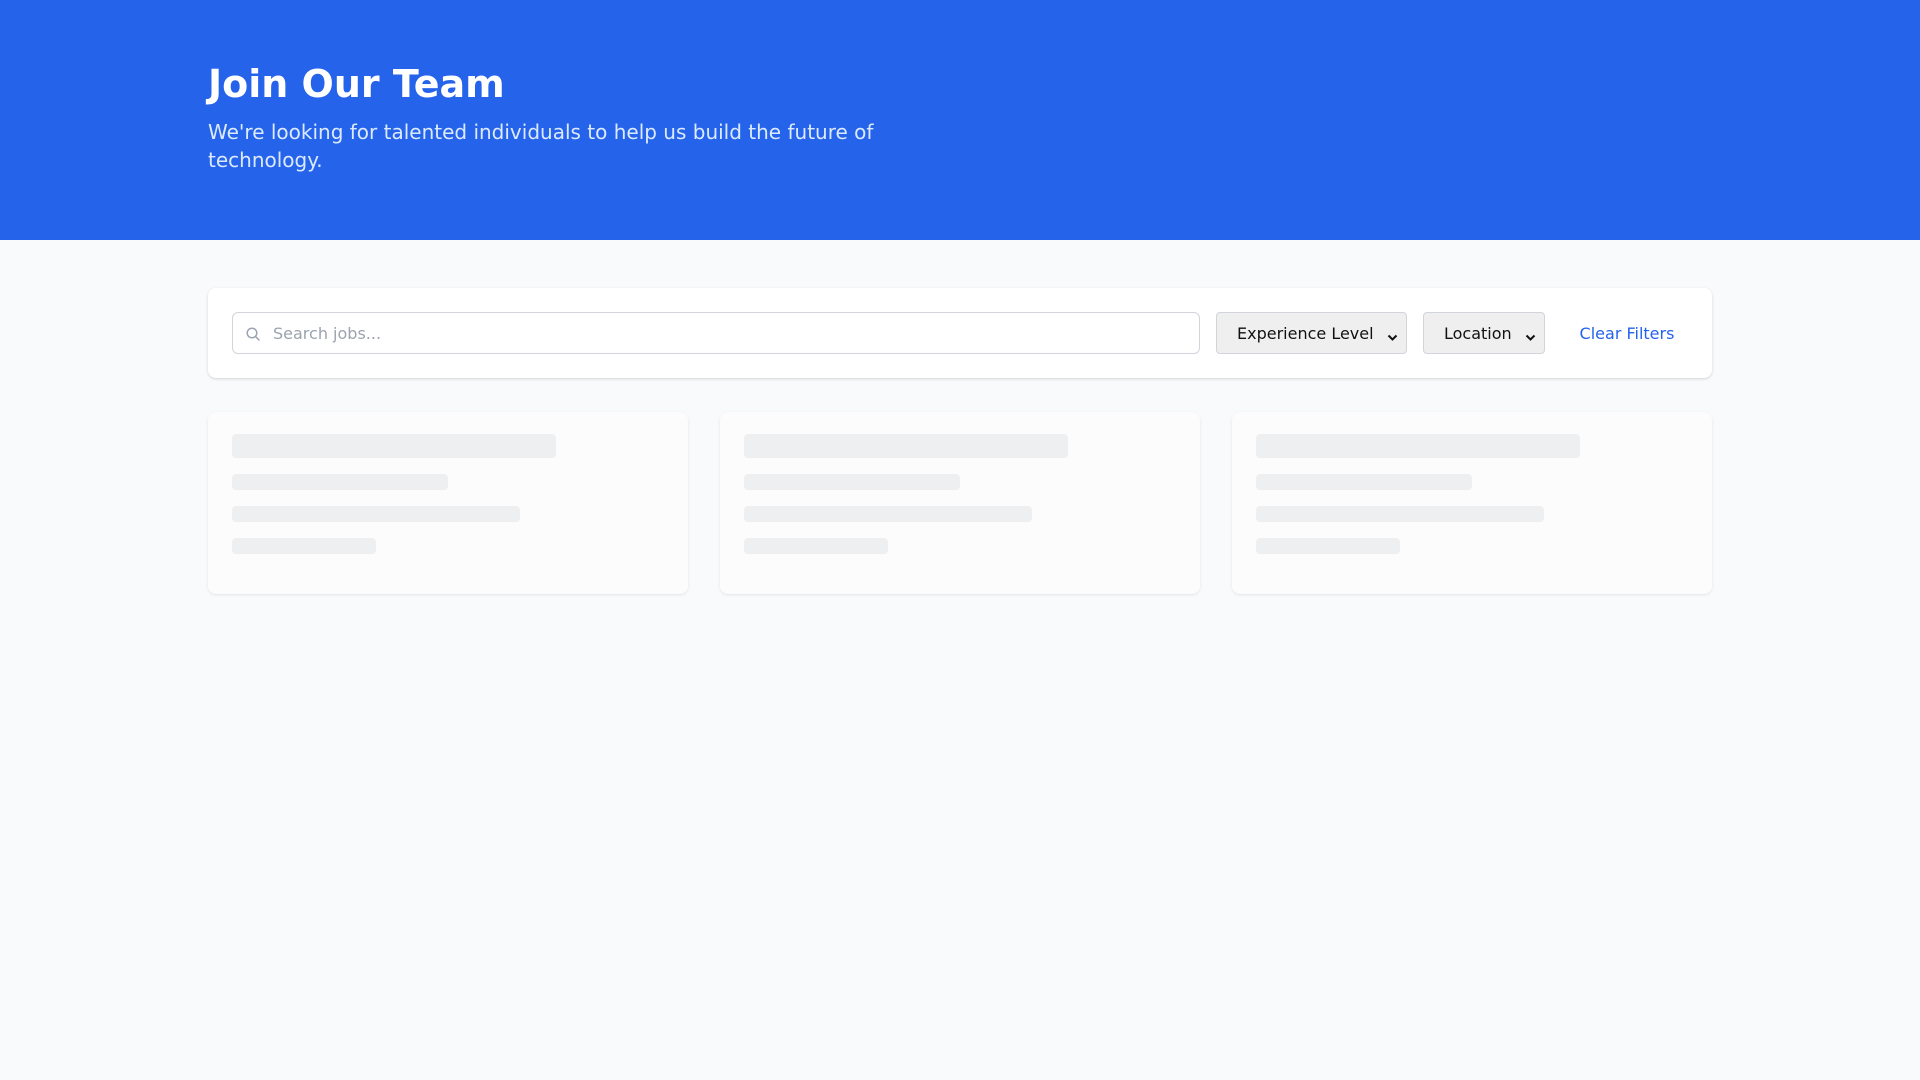 The image size is (1920, 1080). I want to click on clear-filters-button: Clear Filters, so click(1627, 333).